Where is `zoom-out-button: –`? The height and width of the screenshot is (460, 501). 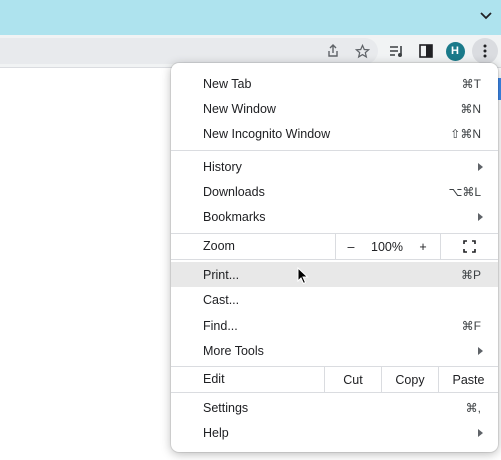 zoom-out-button: – is located at coordinates (351, 246).